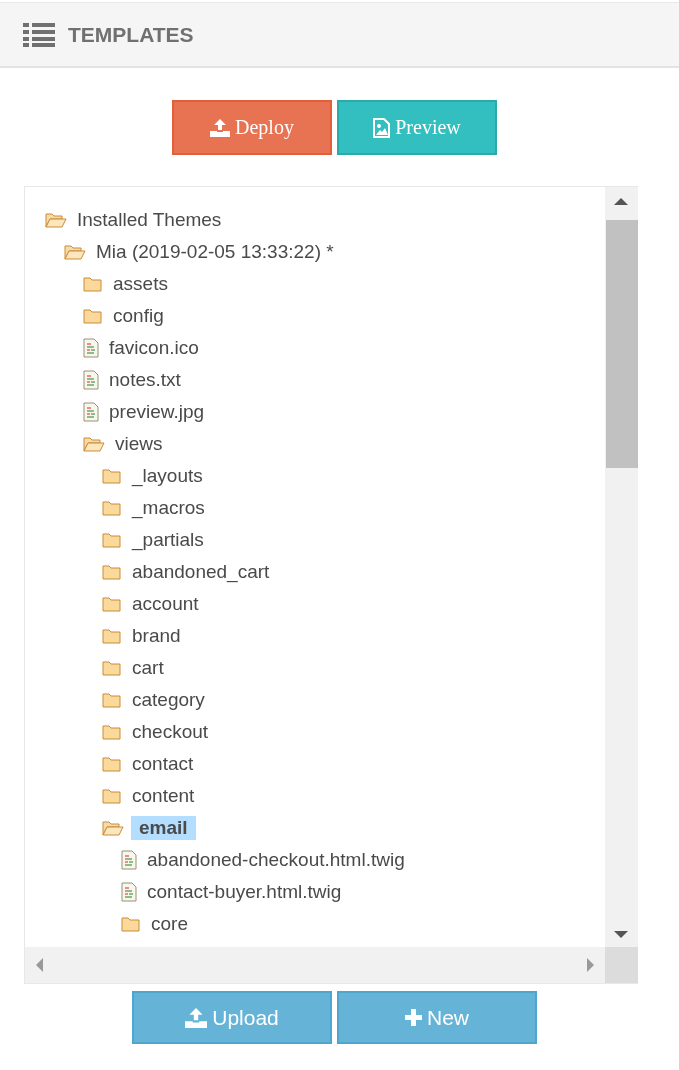 Image resolution: width=679 pixels, height=1070 pixels. What do you see at coordinates (169, 540) in the screenshot?
I see `tree-item: _partials` at bounding box center [169, 540].